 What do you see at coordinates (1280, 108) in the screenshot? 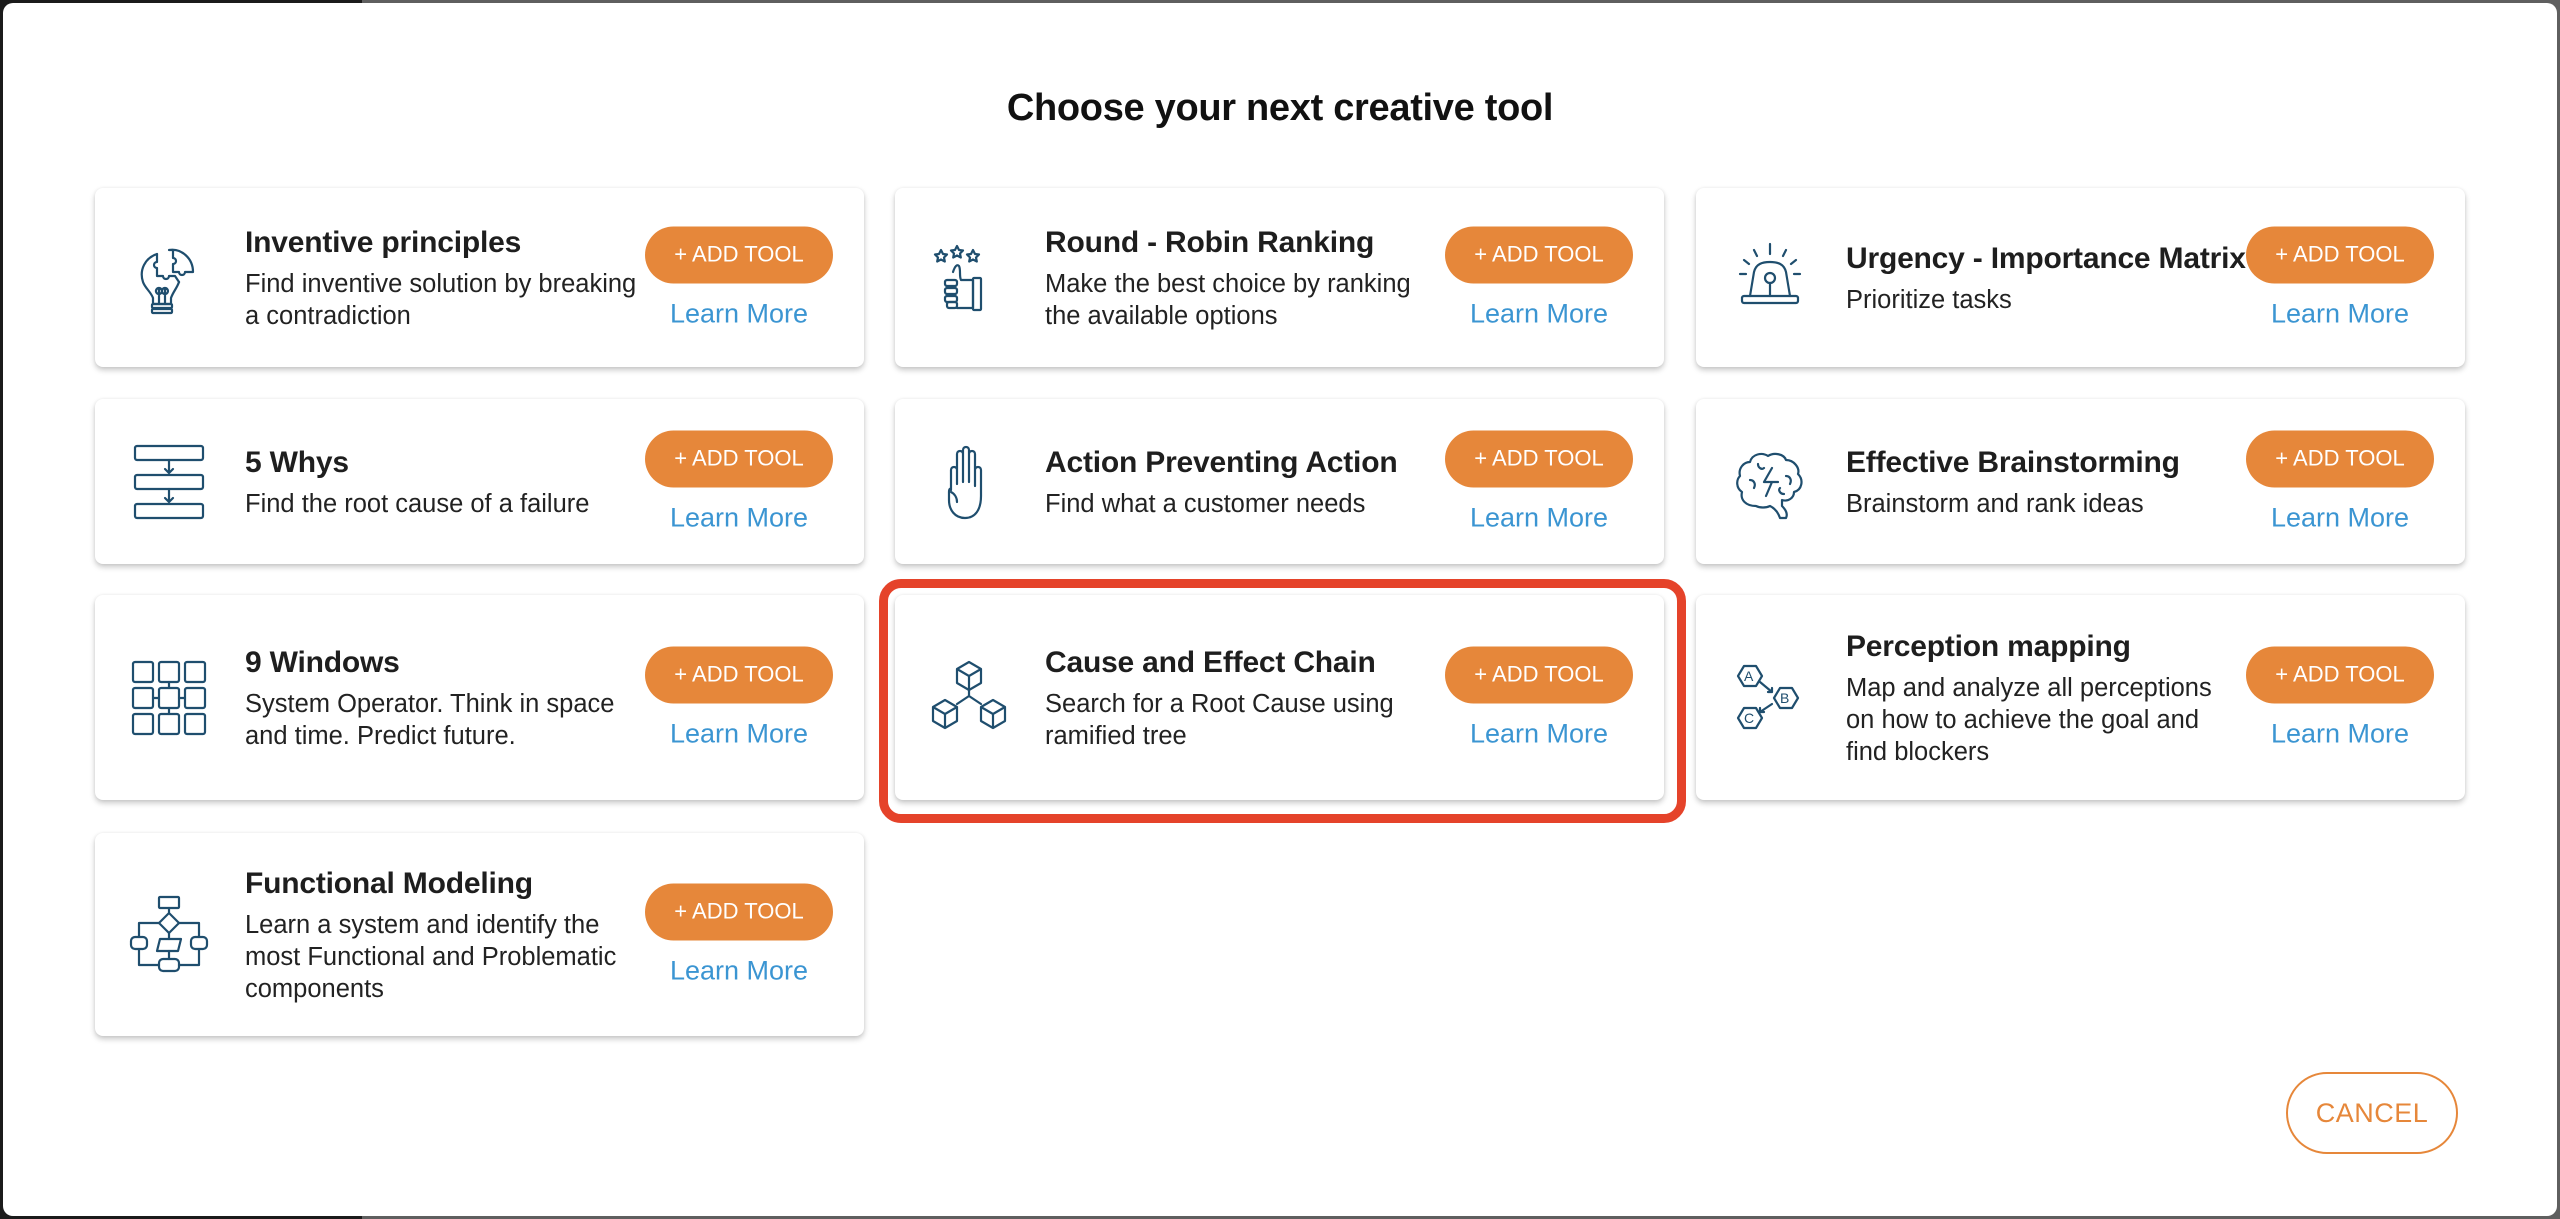
I see `dialog-title: Choose your next creative tool` at bounding box center [1280, 108].